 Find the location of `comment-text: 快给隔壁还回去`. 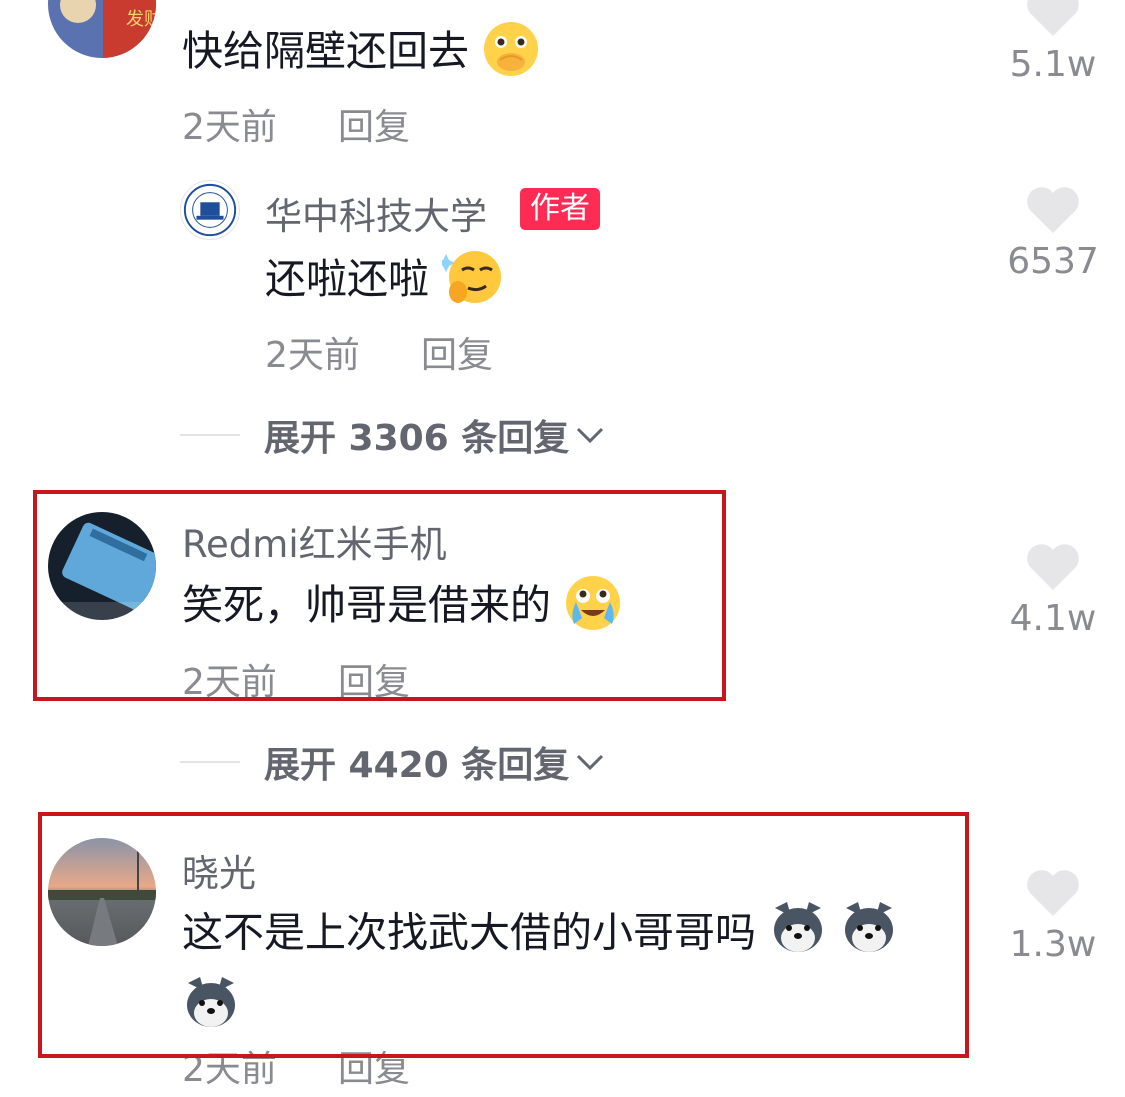

comment-text: 快给隔壁还回去 is located at coordinates (361, 54).